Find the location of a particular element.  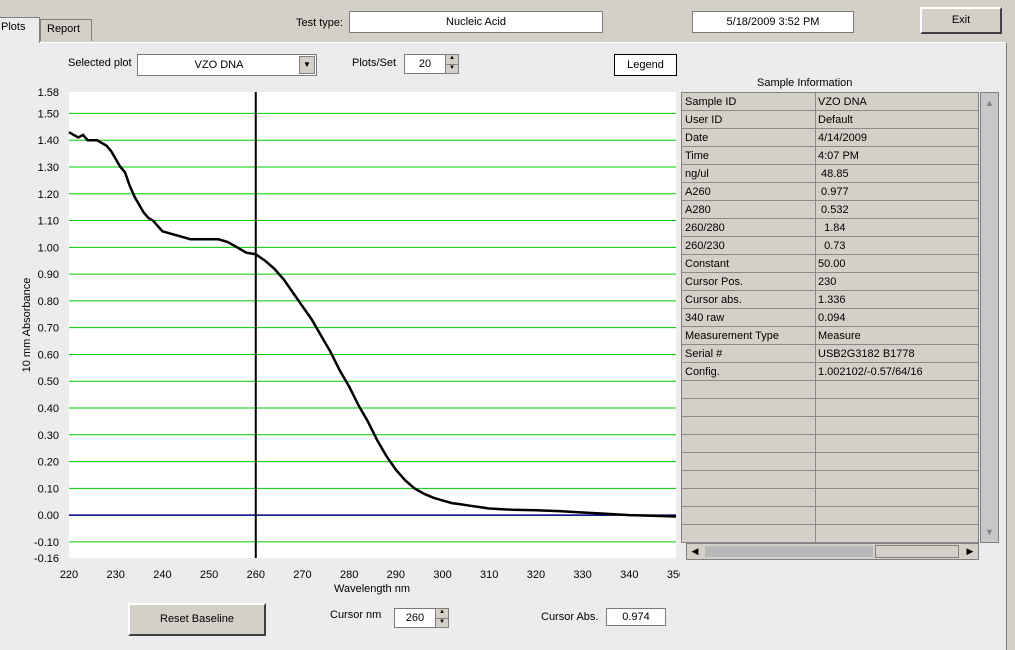

y-tick-label: 0.40 is located at coordinates (48, 409).